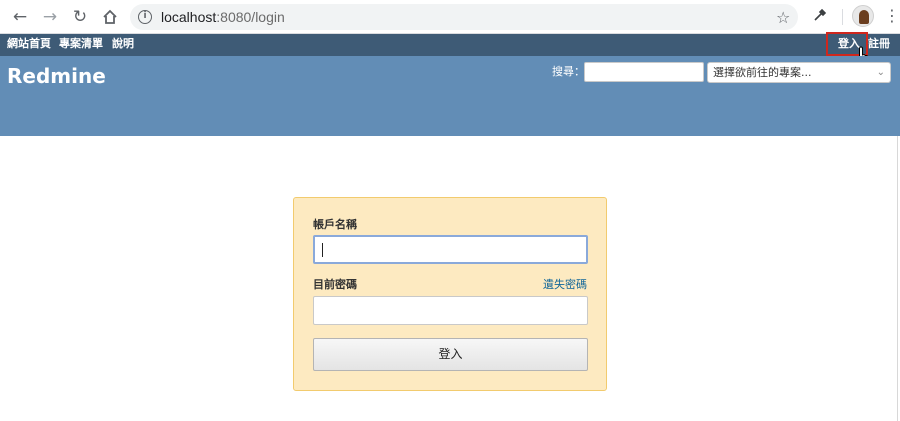 The image size is (900, 421). What do you see at coordinates (56, 76) in the screenshot?
I see `site-title: Redmine` at bounding box center [56, 76].